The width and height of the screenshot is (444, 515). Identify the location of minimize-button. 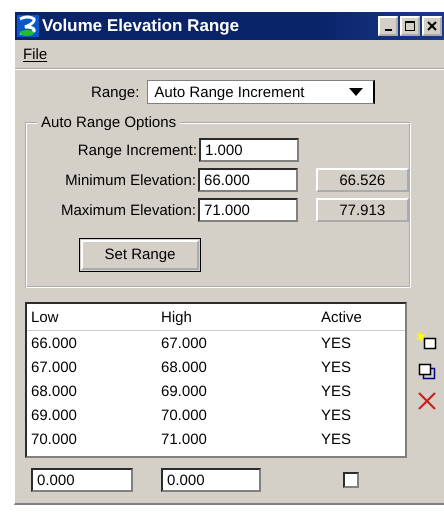
(388, 26).